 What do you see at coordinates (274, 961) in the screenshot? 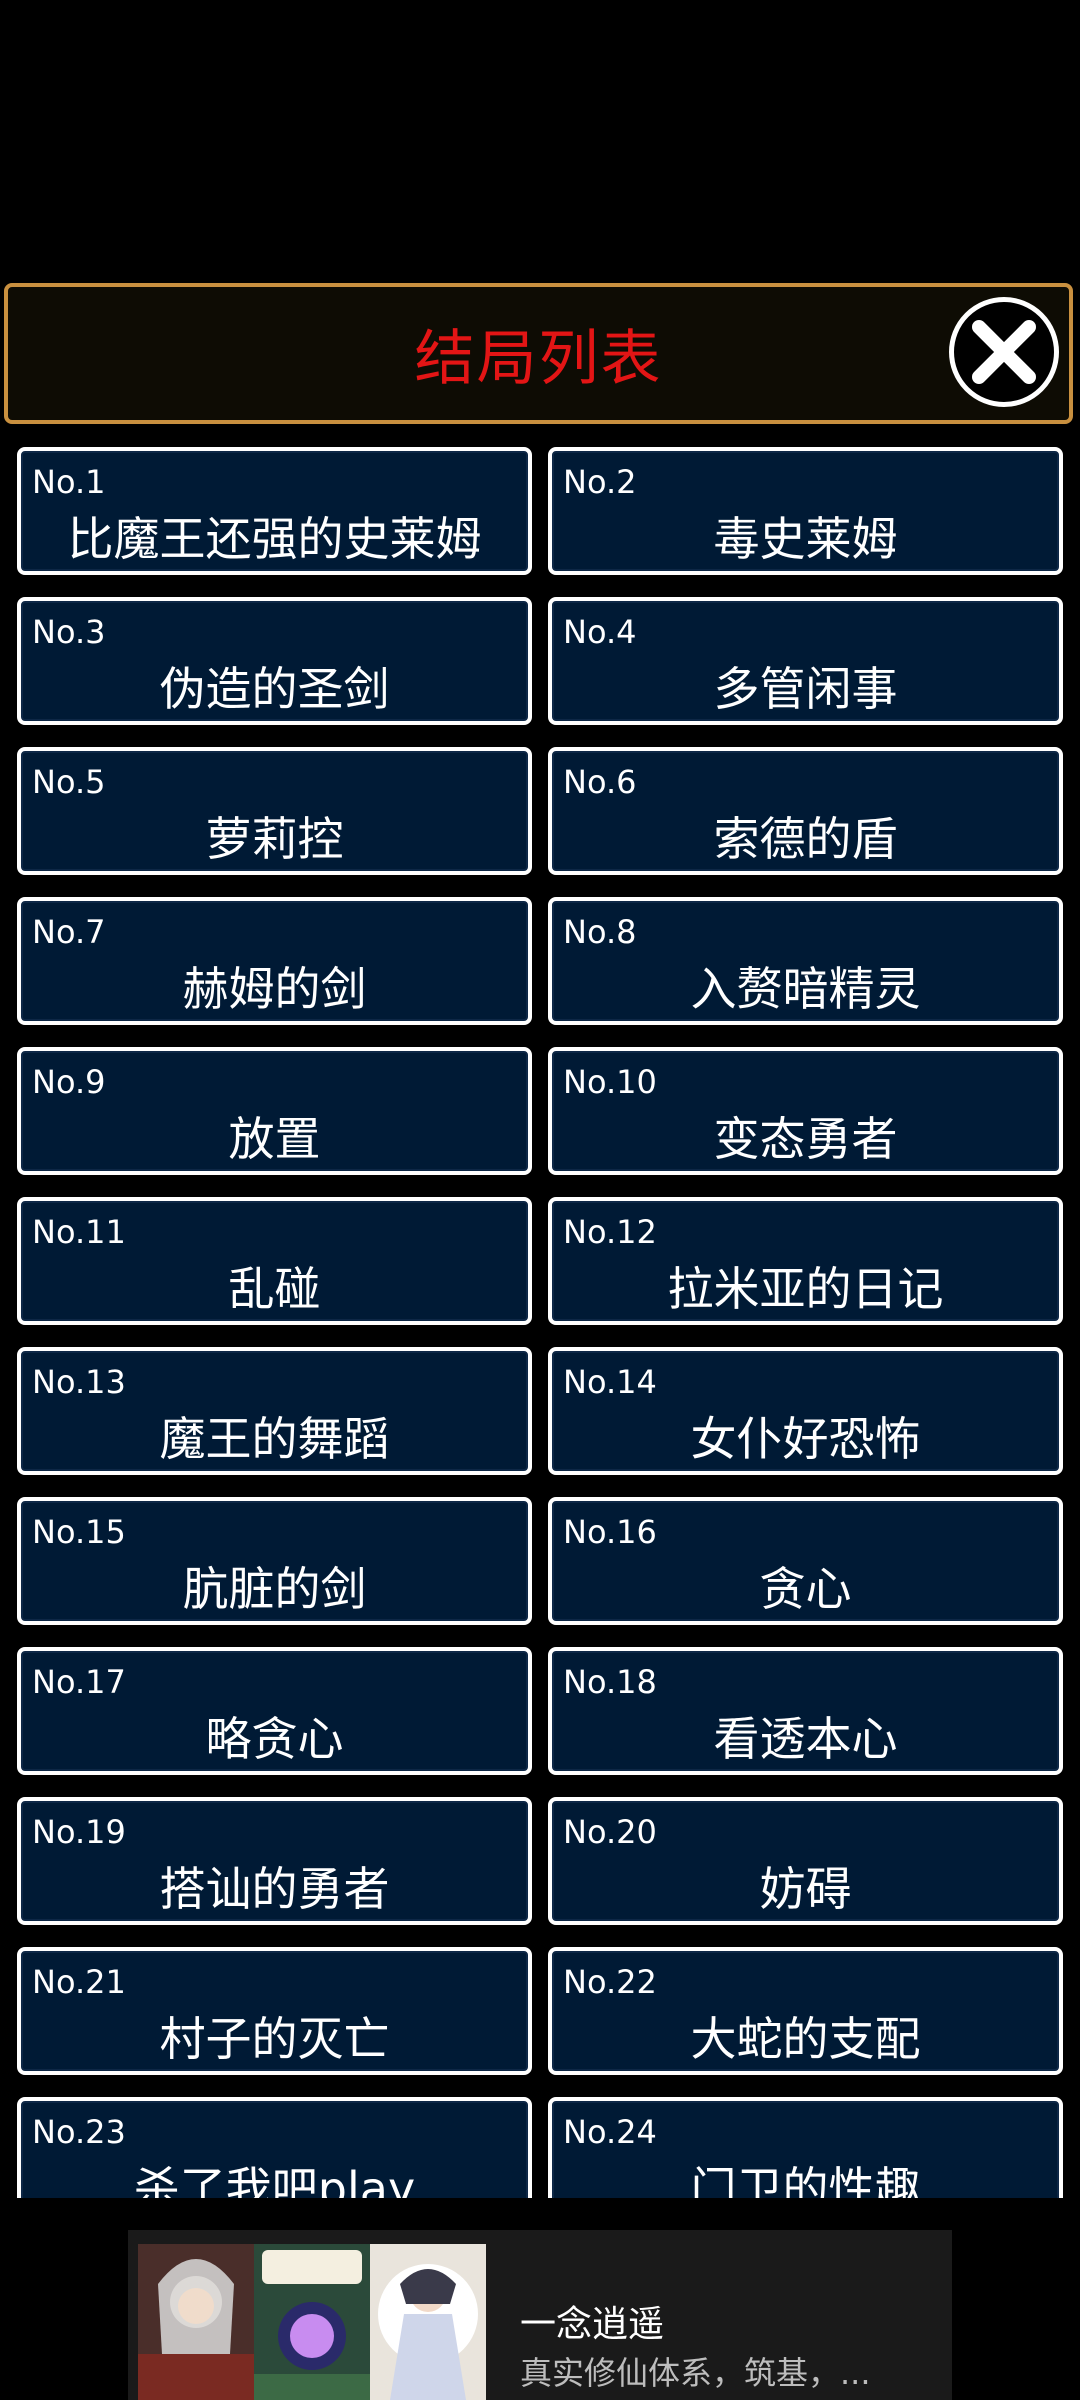
I see `ending-card: No.7 赫姆的剑` at bounding box center [274, 961].